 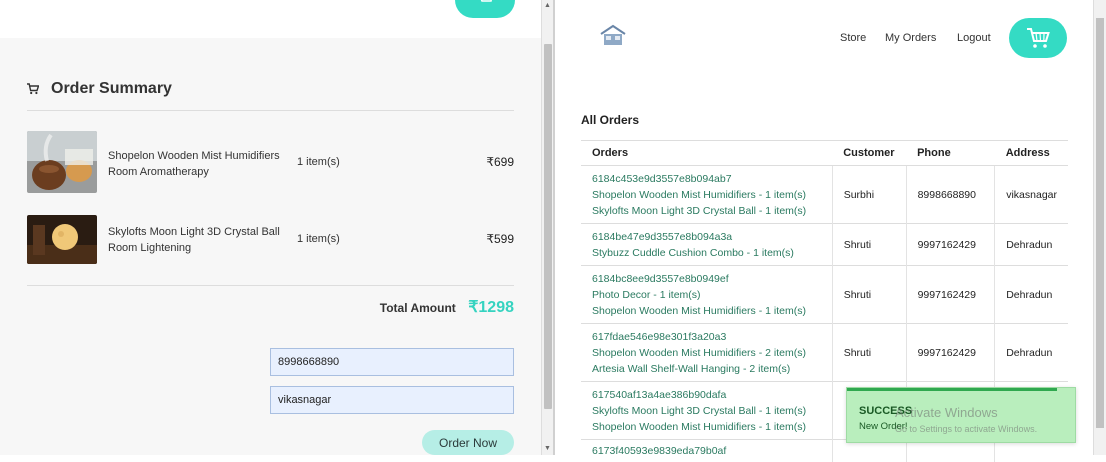 I want to click on order-summary-header: Order Summary, so click(x=99, y=89).